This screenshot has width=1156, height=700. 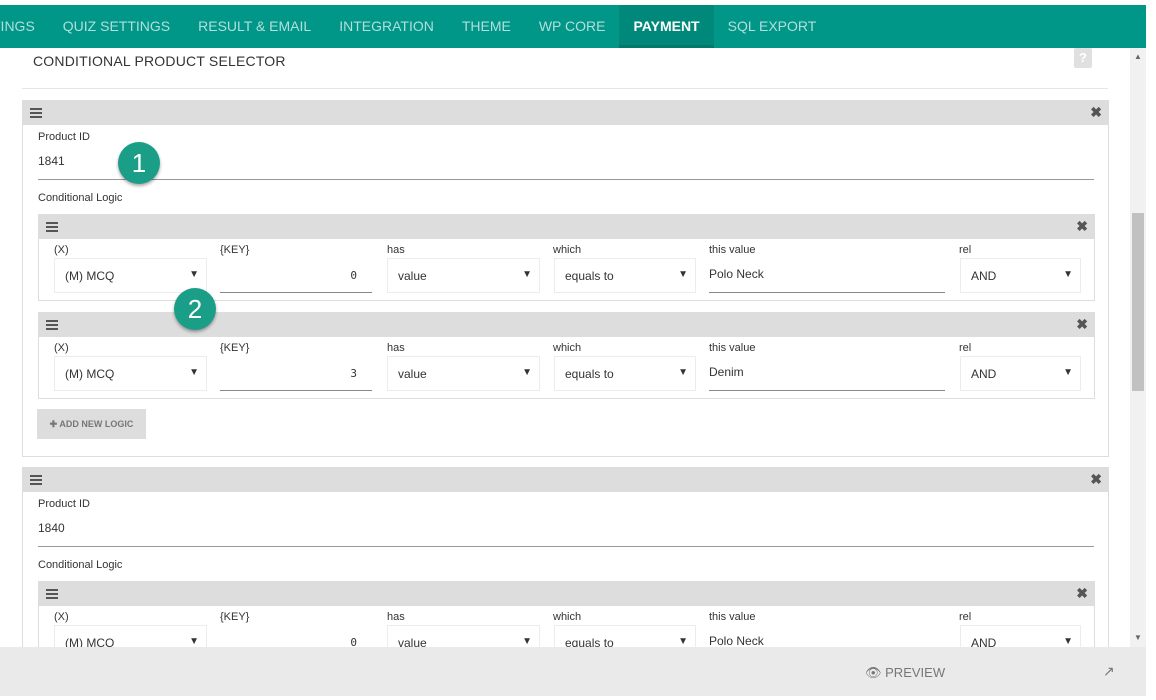 What do you see at coordinates (578, 698) in the screenshot?
I see `bottom-edge` at bounding box center [578, 698].